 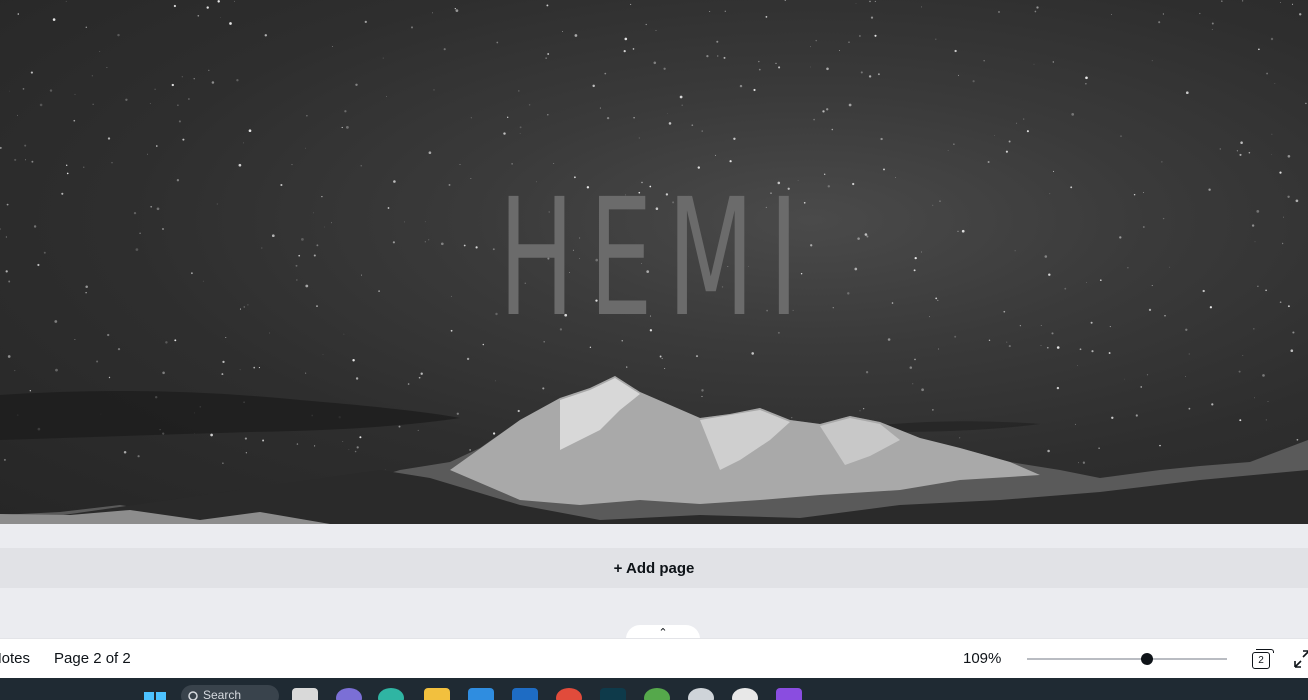 What do you see at coordinates (654, 658) in the screenshot?
I see `editor-footer: Notes Page 2 of 2 109% 2` at bounding box center [654, 658].